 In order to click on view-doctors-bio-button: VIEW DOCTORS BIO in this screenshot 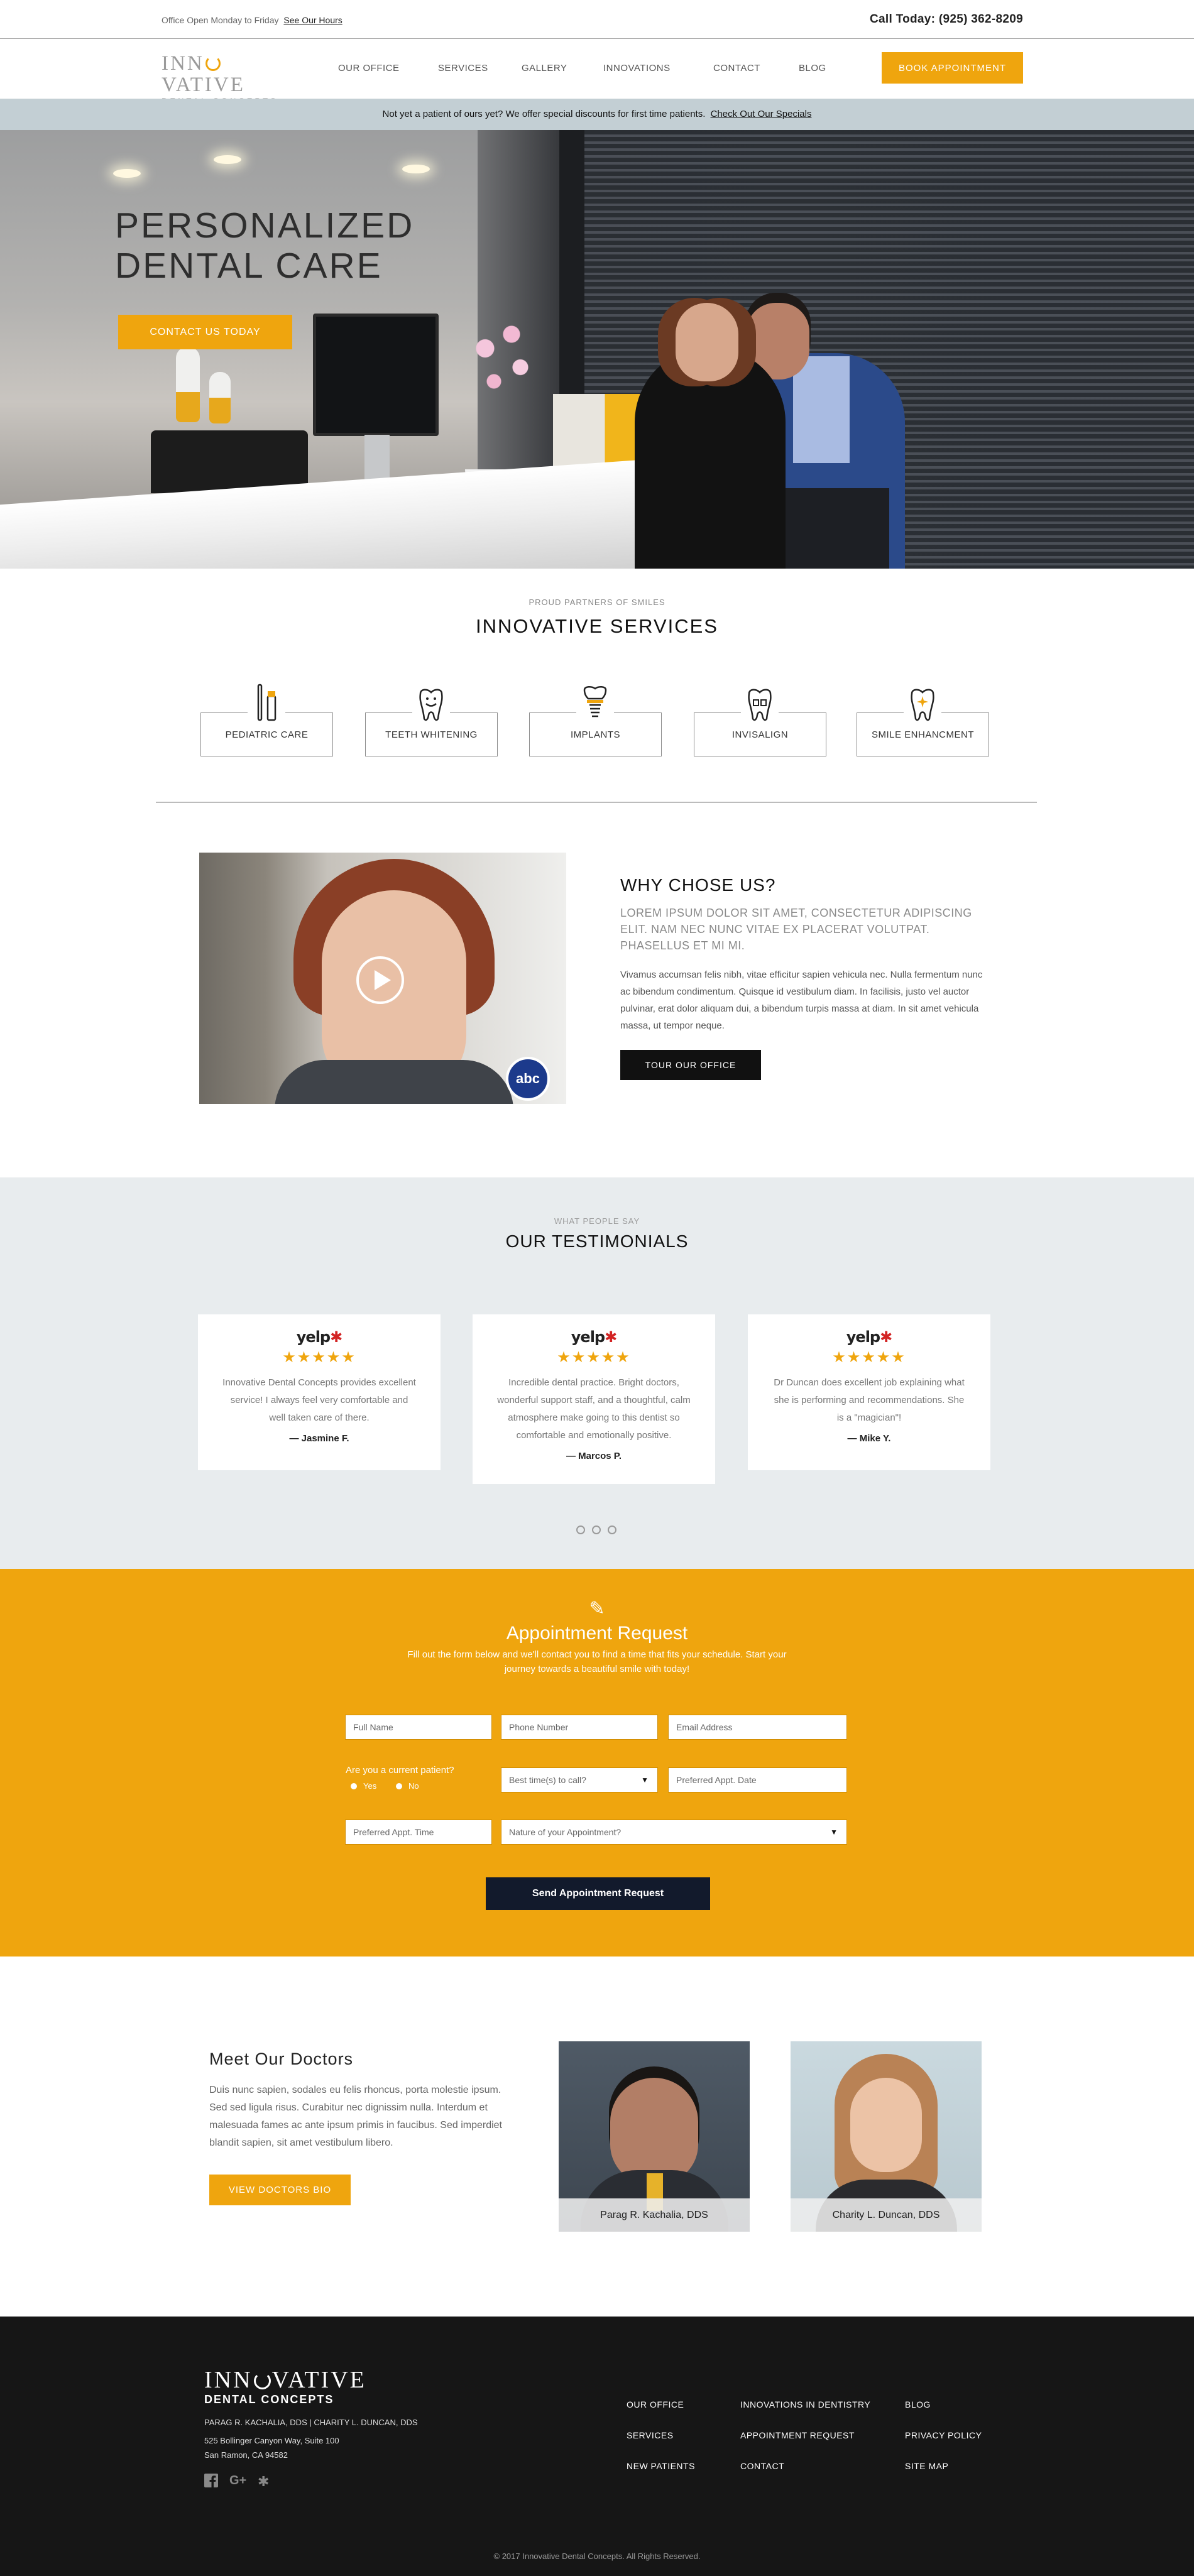, I will do `click(280, 2190)`.